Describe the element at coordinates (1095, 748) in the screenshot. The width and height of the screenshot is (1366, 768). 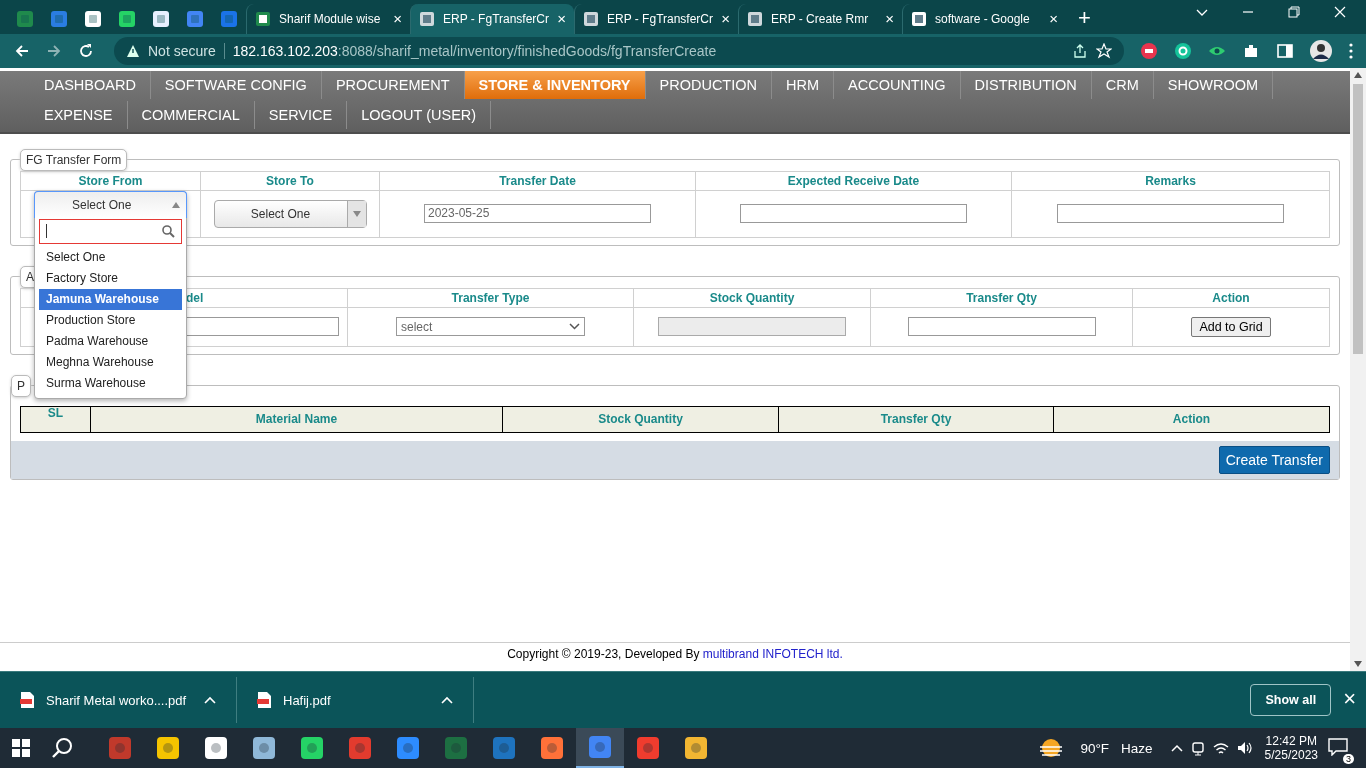
I see `temperature-text: 90°F` at that location.